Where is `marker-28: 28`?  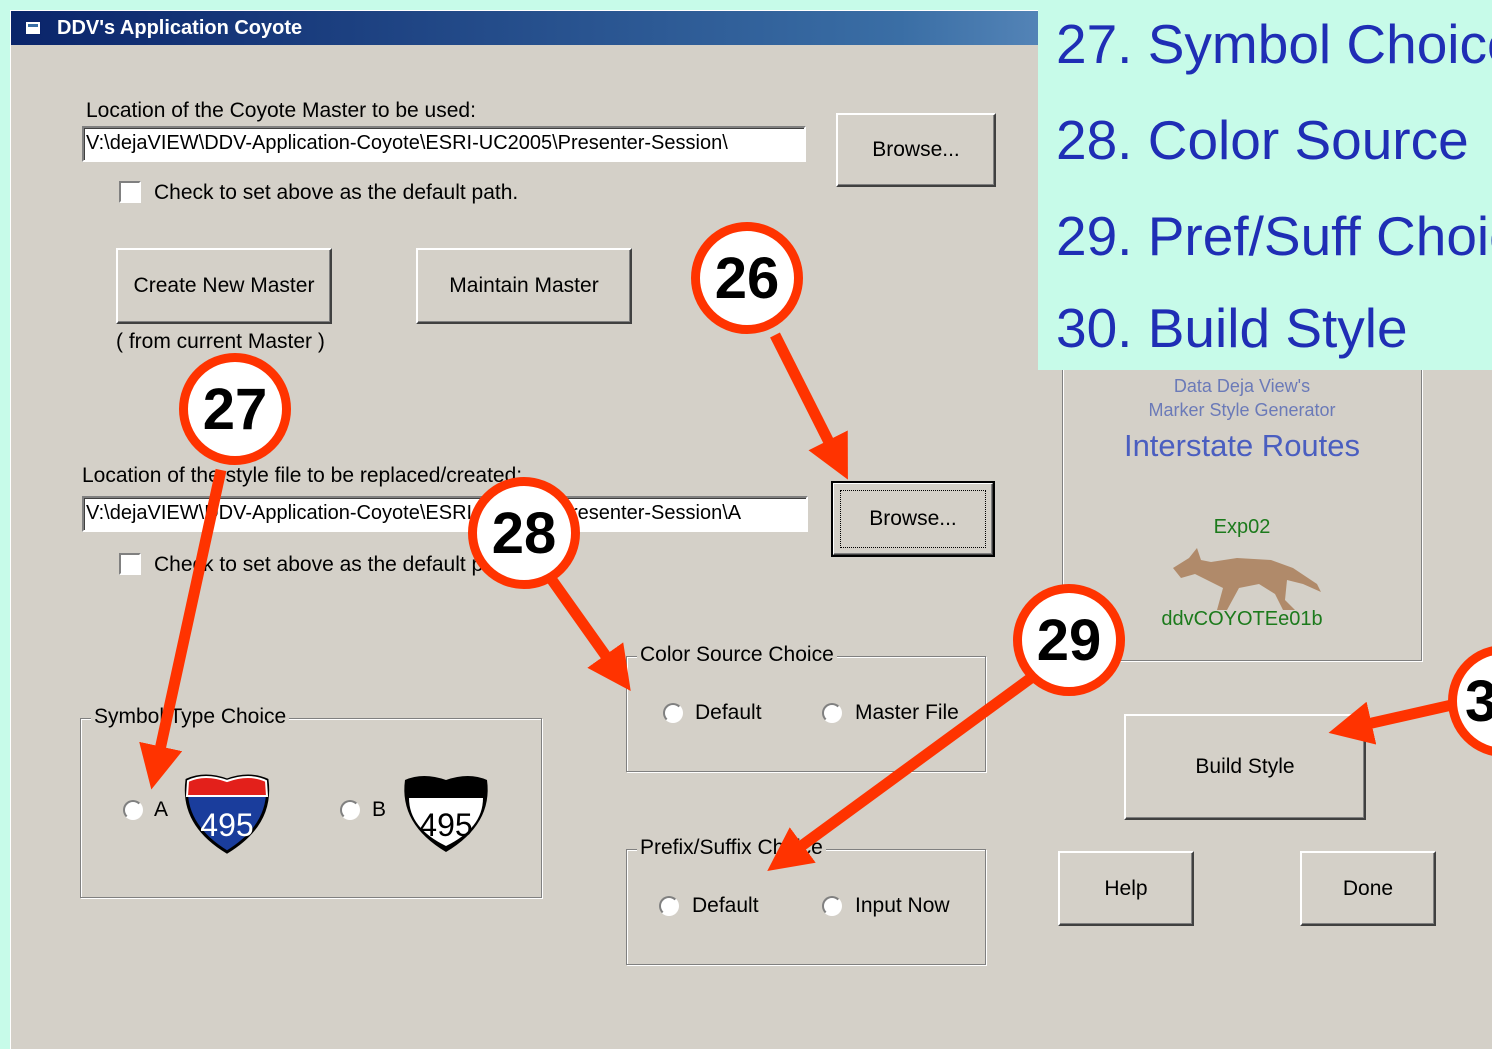 marker-28: 28 is located at coordinates (524, 533).